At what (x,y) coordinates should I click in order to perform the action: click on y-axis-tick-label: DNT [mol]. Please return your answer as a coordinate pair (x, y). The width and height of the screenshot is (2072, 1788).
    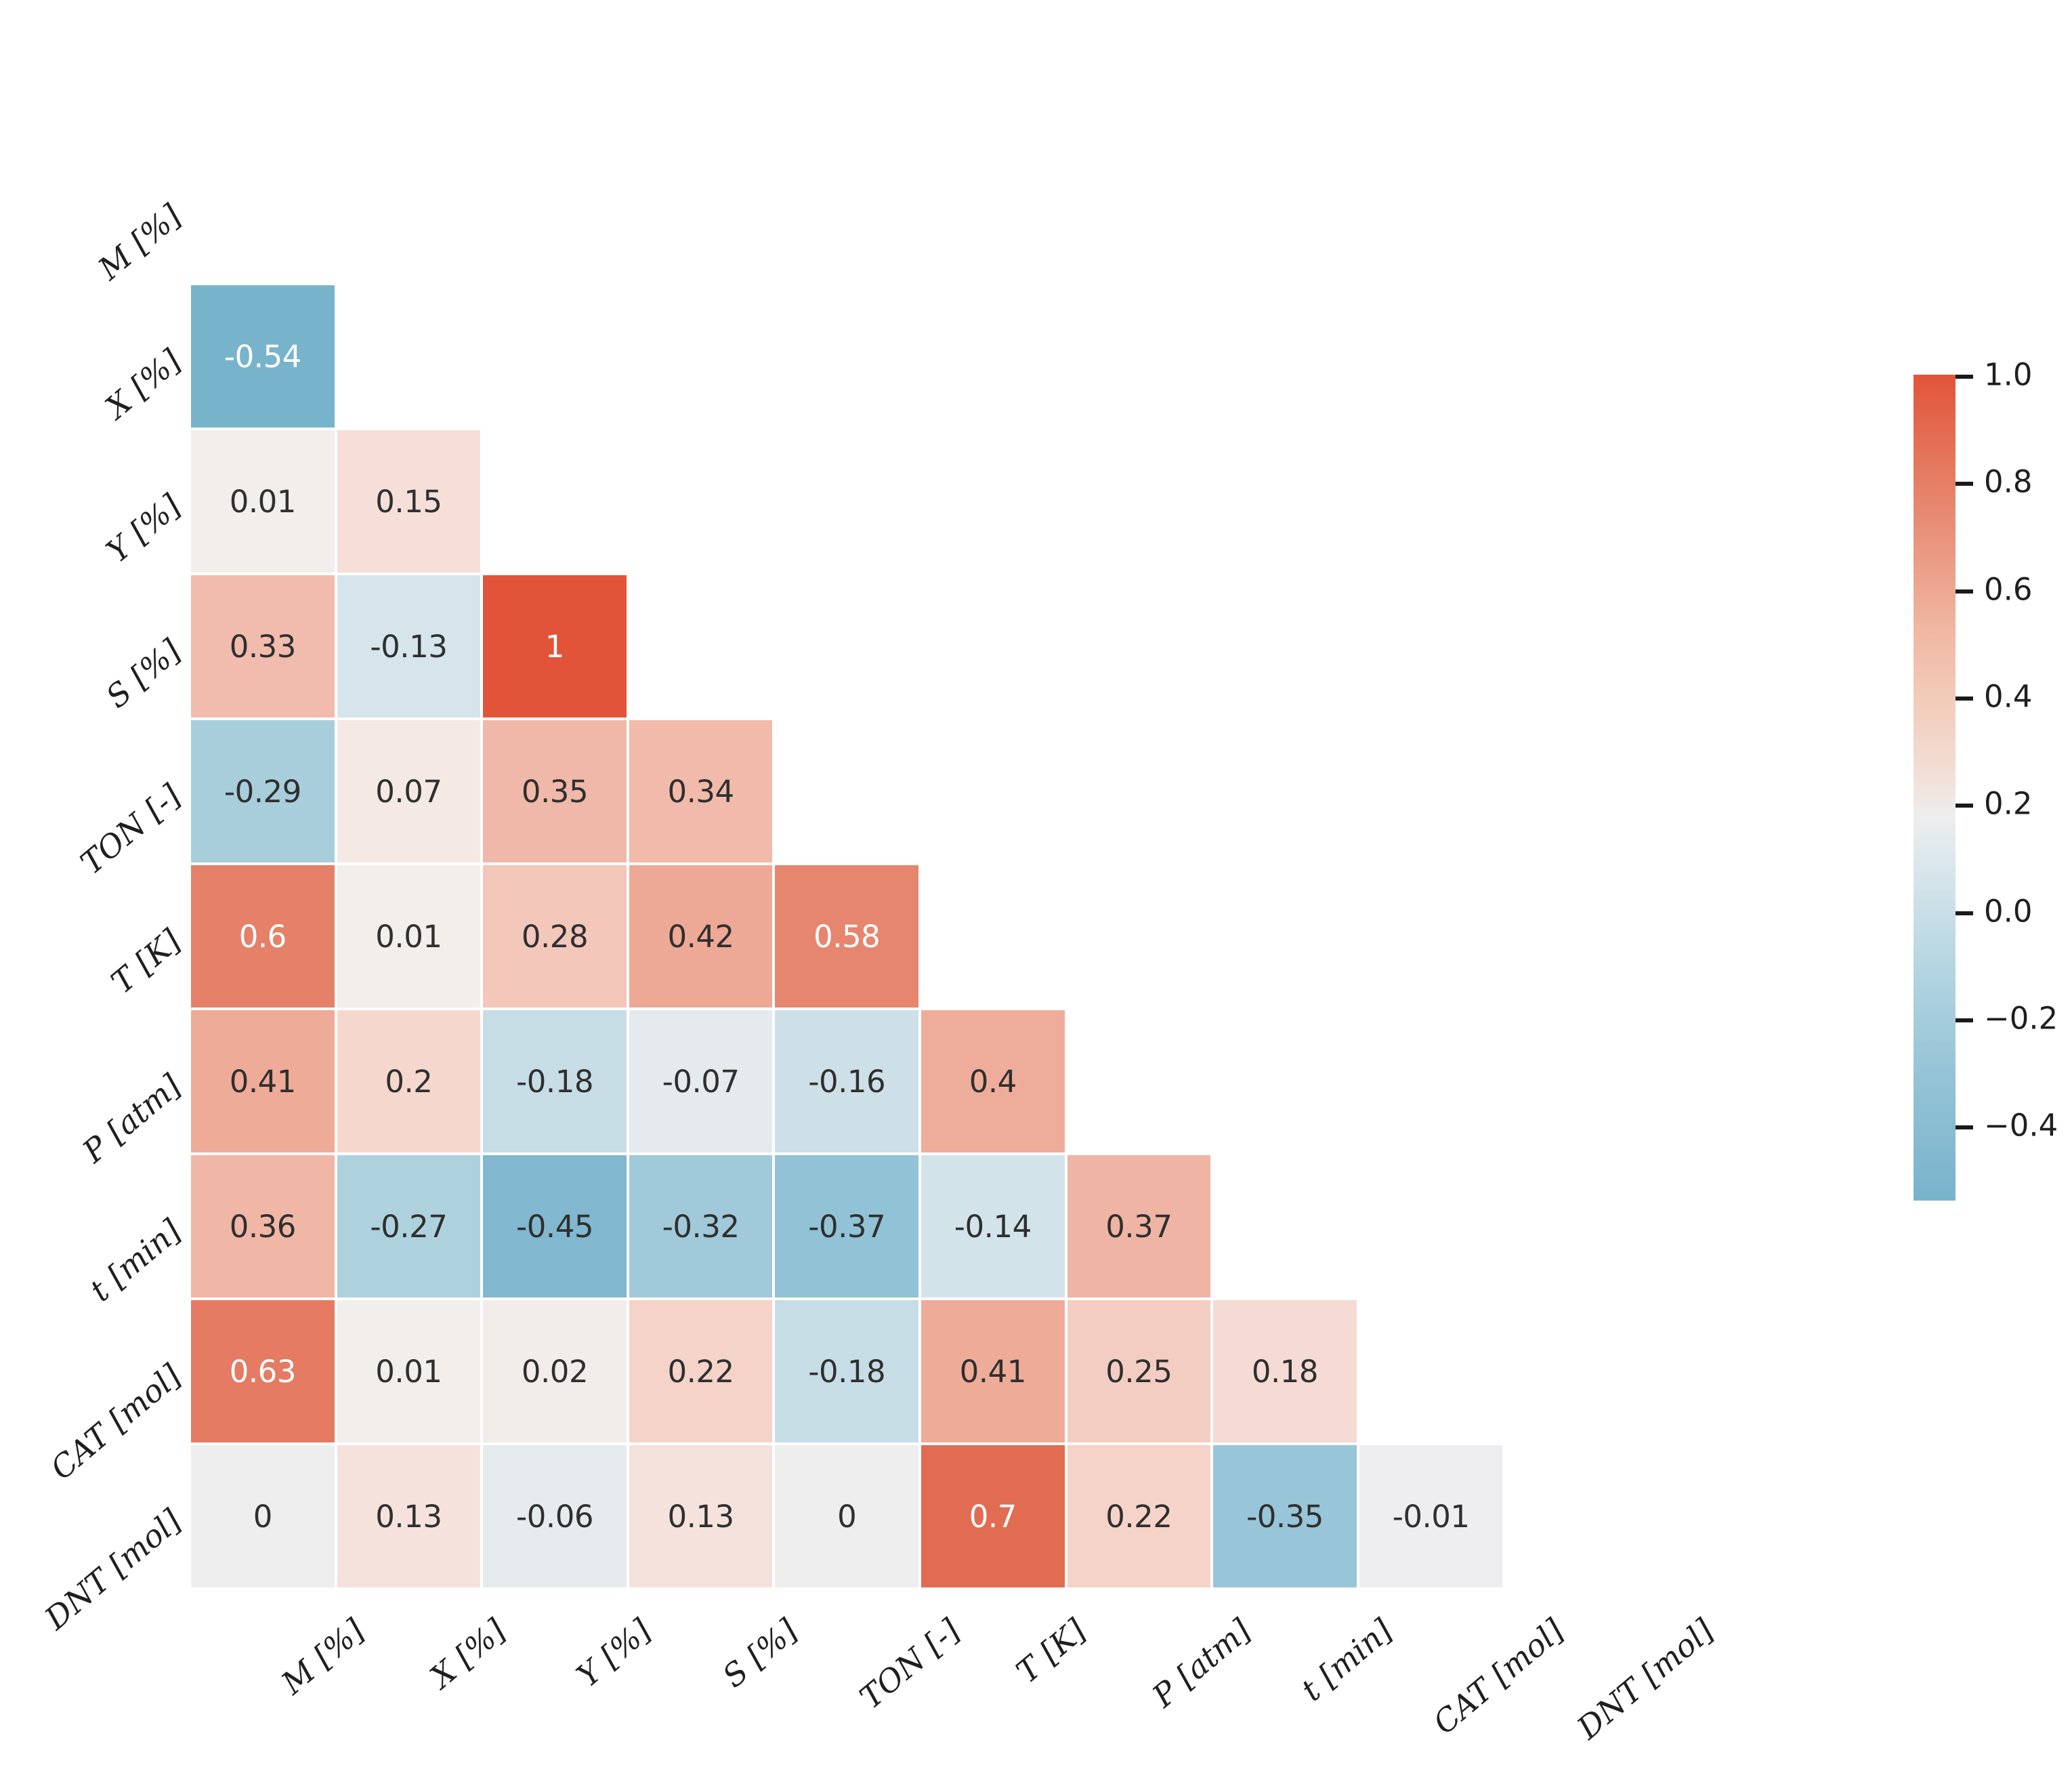
    Looking at the image, I should click on (99, 1540).